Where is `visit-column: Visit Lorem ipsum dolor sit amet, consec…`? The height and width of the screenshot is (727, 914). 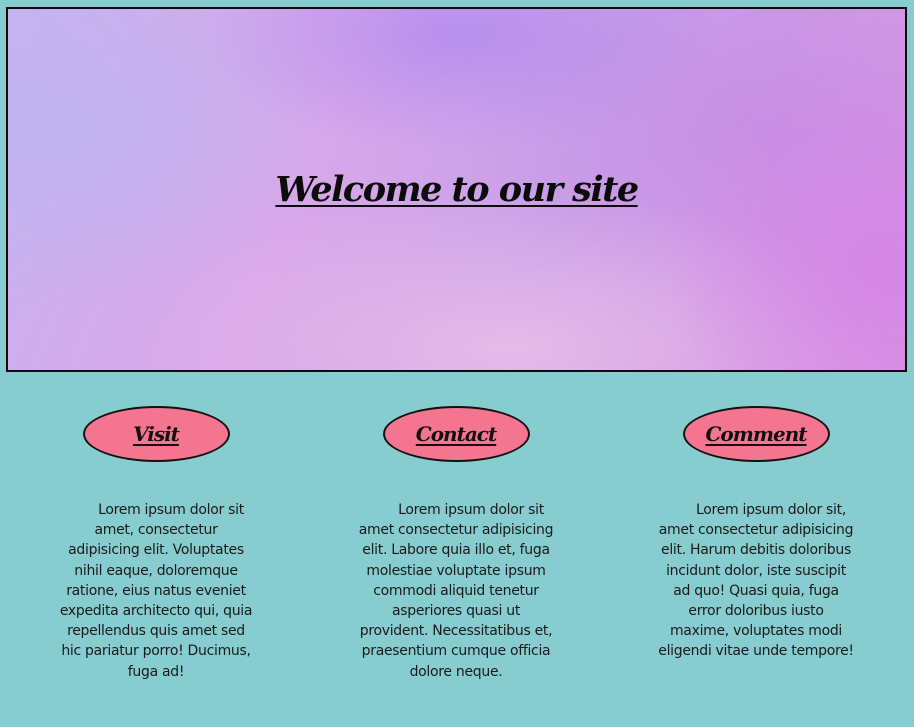 visit-column: Visit Lorem ipsum dolor sit amet, consec… is located at coordinates (156, 544).